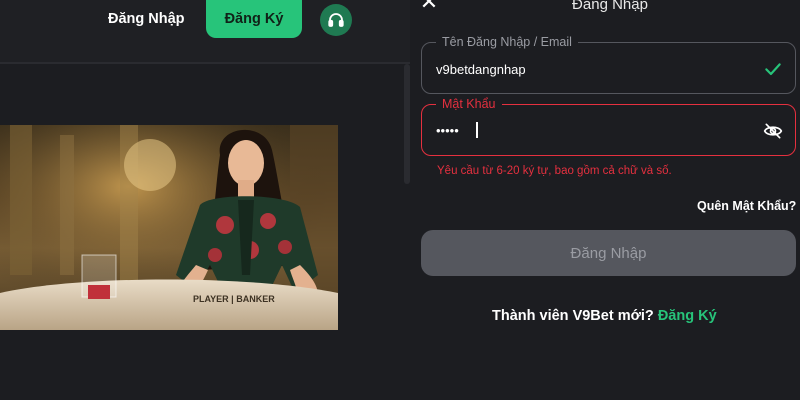 Image resolution: width=800 pixels, height=400 pixels. Describe the element at coordinates (254, 19) in the screenshot. I see `header-register-button: Đăng Ký` at that location.